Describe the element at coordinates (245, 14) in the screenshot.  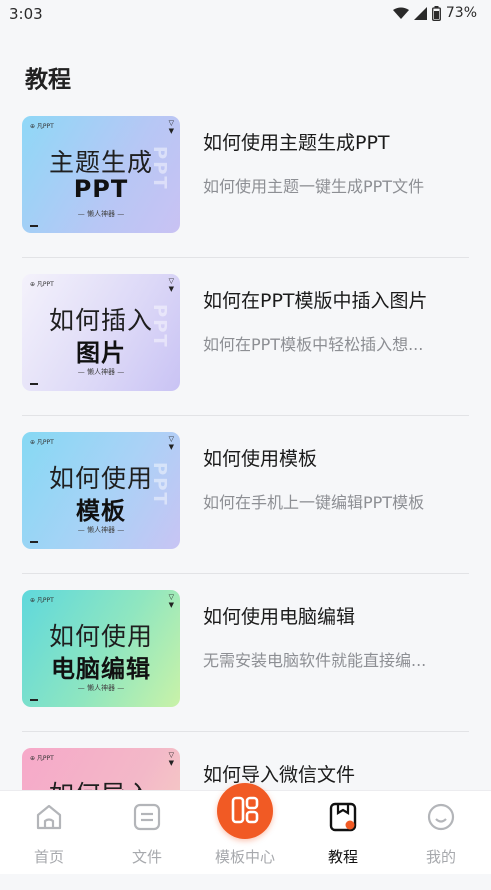
I see `status-bar: 3:03 73%` at that location.